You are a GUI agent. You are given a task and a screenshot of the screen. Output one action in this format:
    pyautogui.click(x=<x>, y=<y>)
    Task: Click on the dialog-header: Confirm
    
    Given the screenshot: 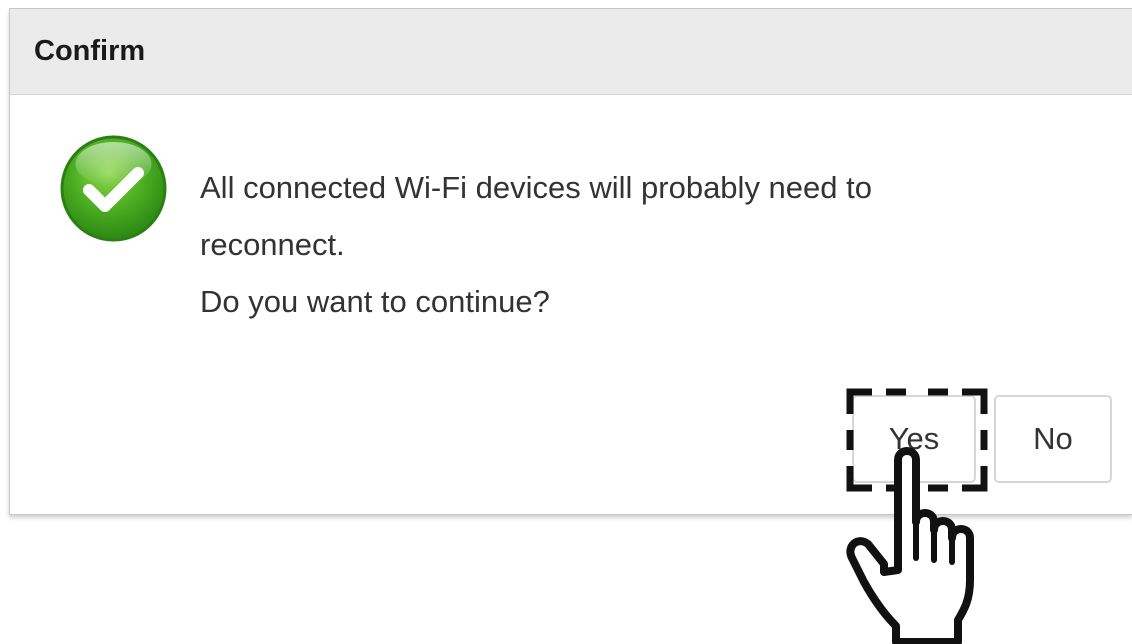 What is the action you would take?
    pyautogui.click(x=571, y=52)
    